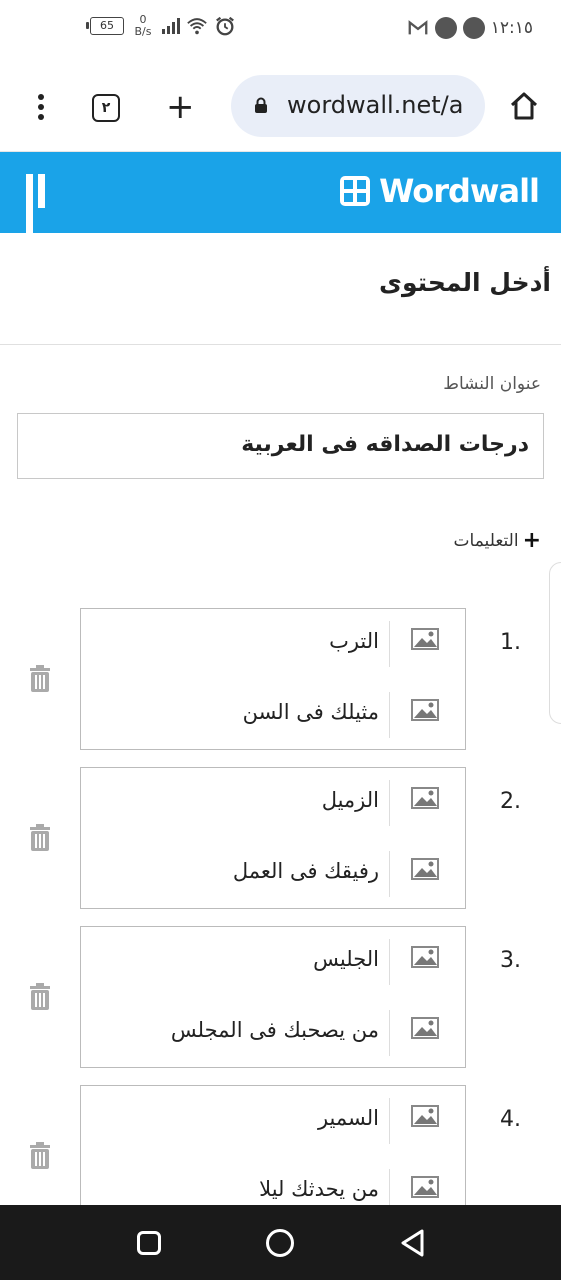 This screenshot has width=561, height=1280. I want to click on wifi-icon, so click(197, 26).